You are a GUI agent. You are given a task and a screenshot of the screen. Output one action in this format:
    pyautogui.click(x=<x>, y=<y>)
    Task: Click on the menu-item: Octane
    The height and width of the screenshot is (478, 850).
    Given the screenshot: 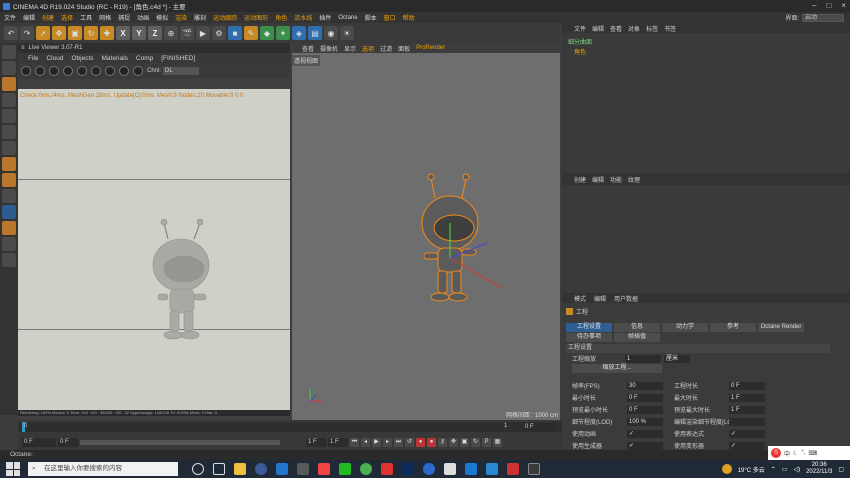 What is the action you would take?
    pyautogui.click(x=347, y=18)
    